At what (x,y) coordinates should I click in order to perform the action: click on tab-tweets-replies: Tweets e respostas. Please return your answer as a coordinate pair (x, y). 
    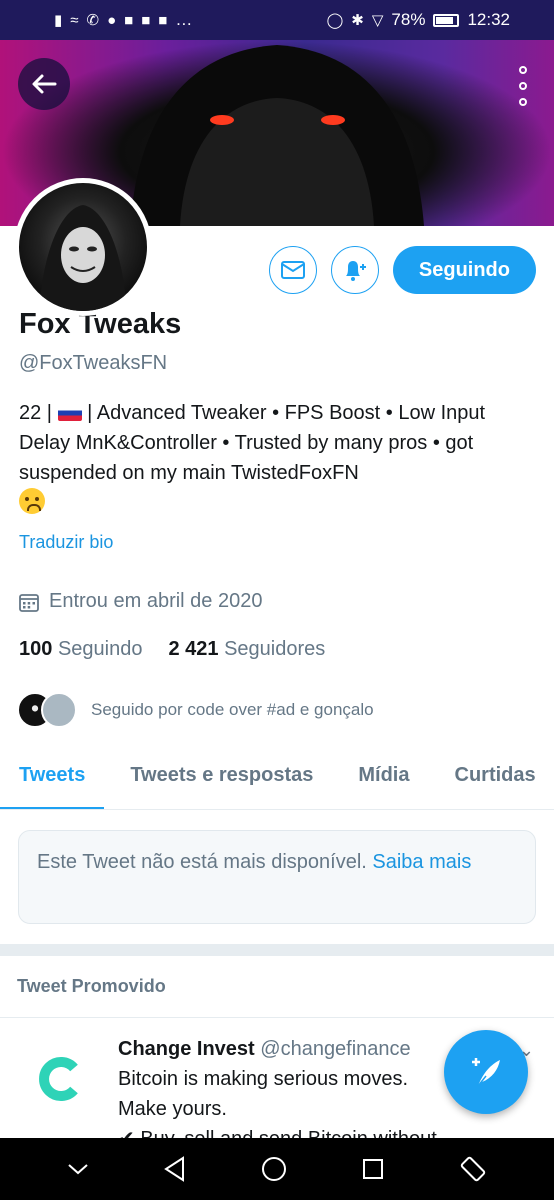
    Looking at the image, I should click on (221, 774).